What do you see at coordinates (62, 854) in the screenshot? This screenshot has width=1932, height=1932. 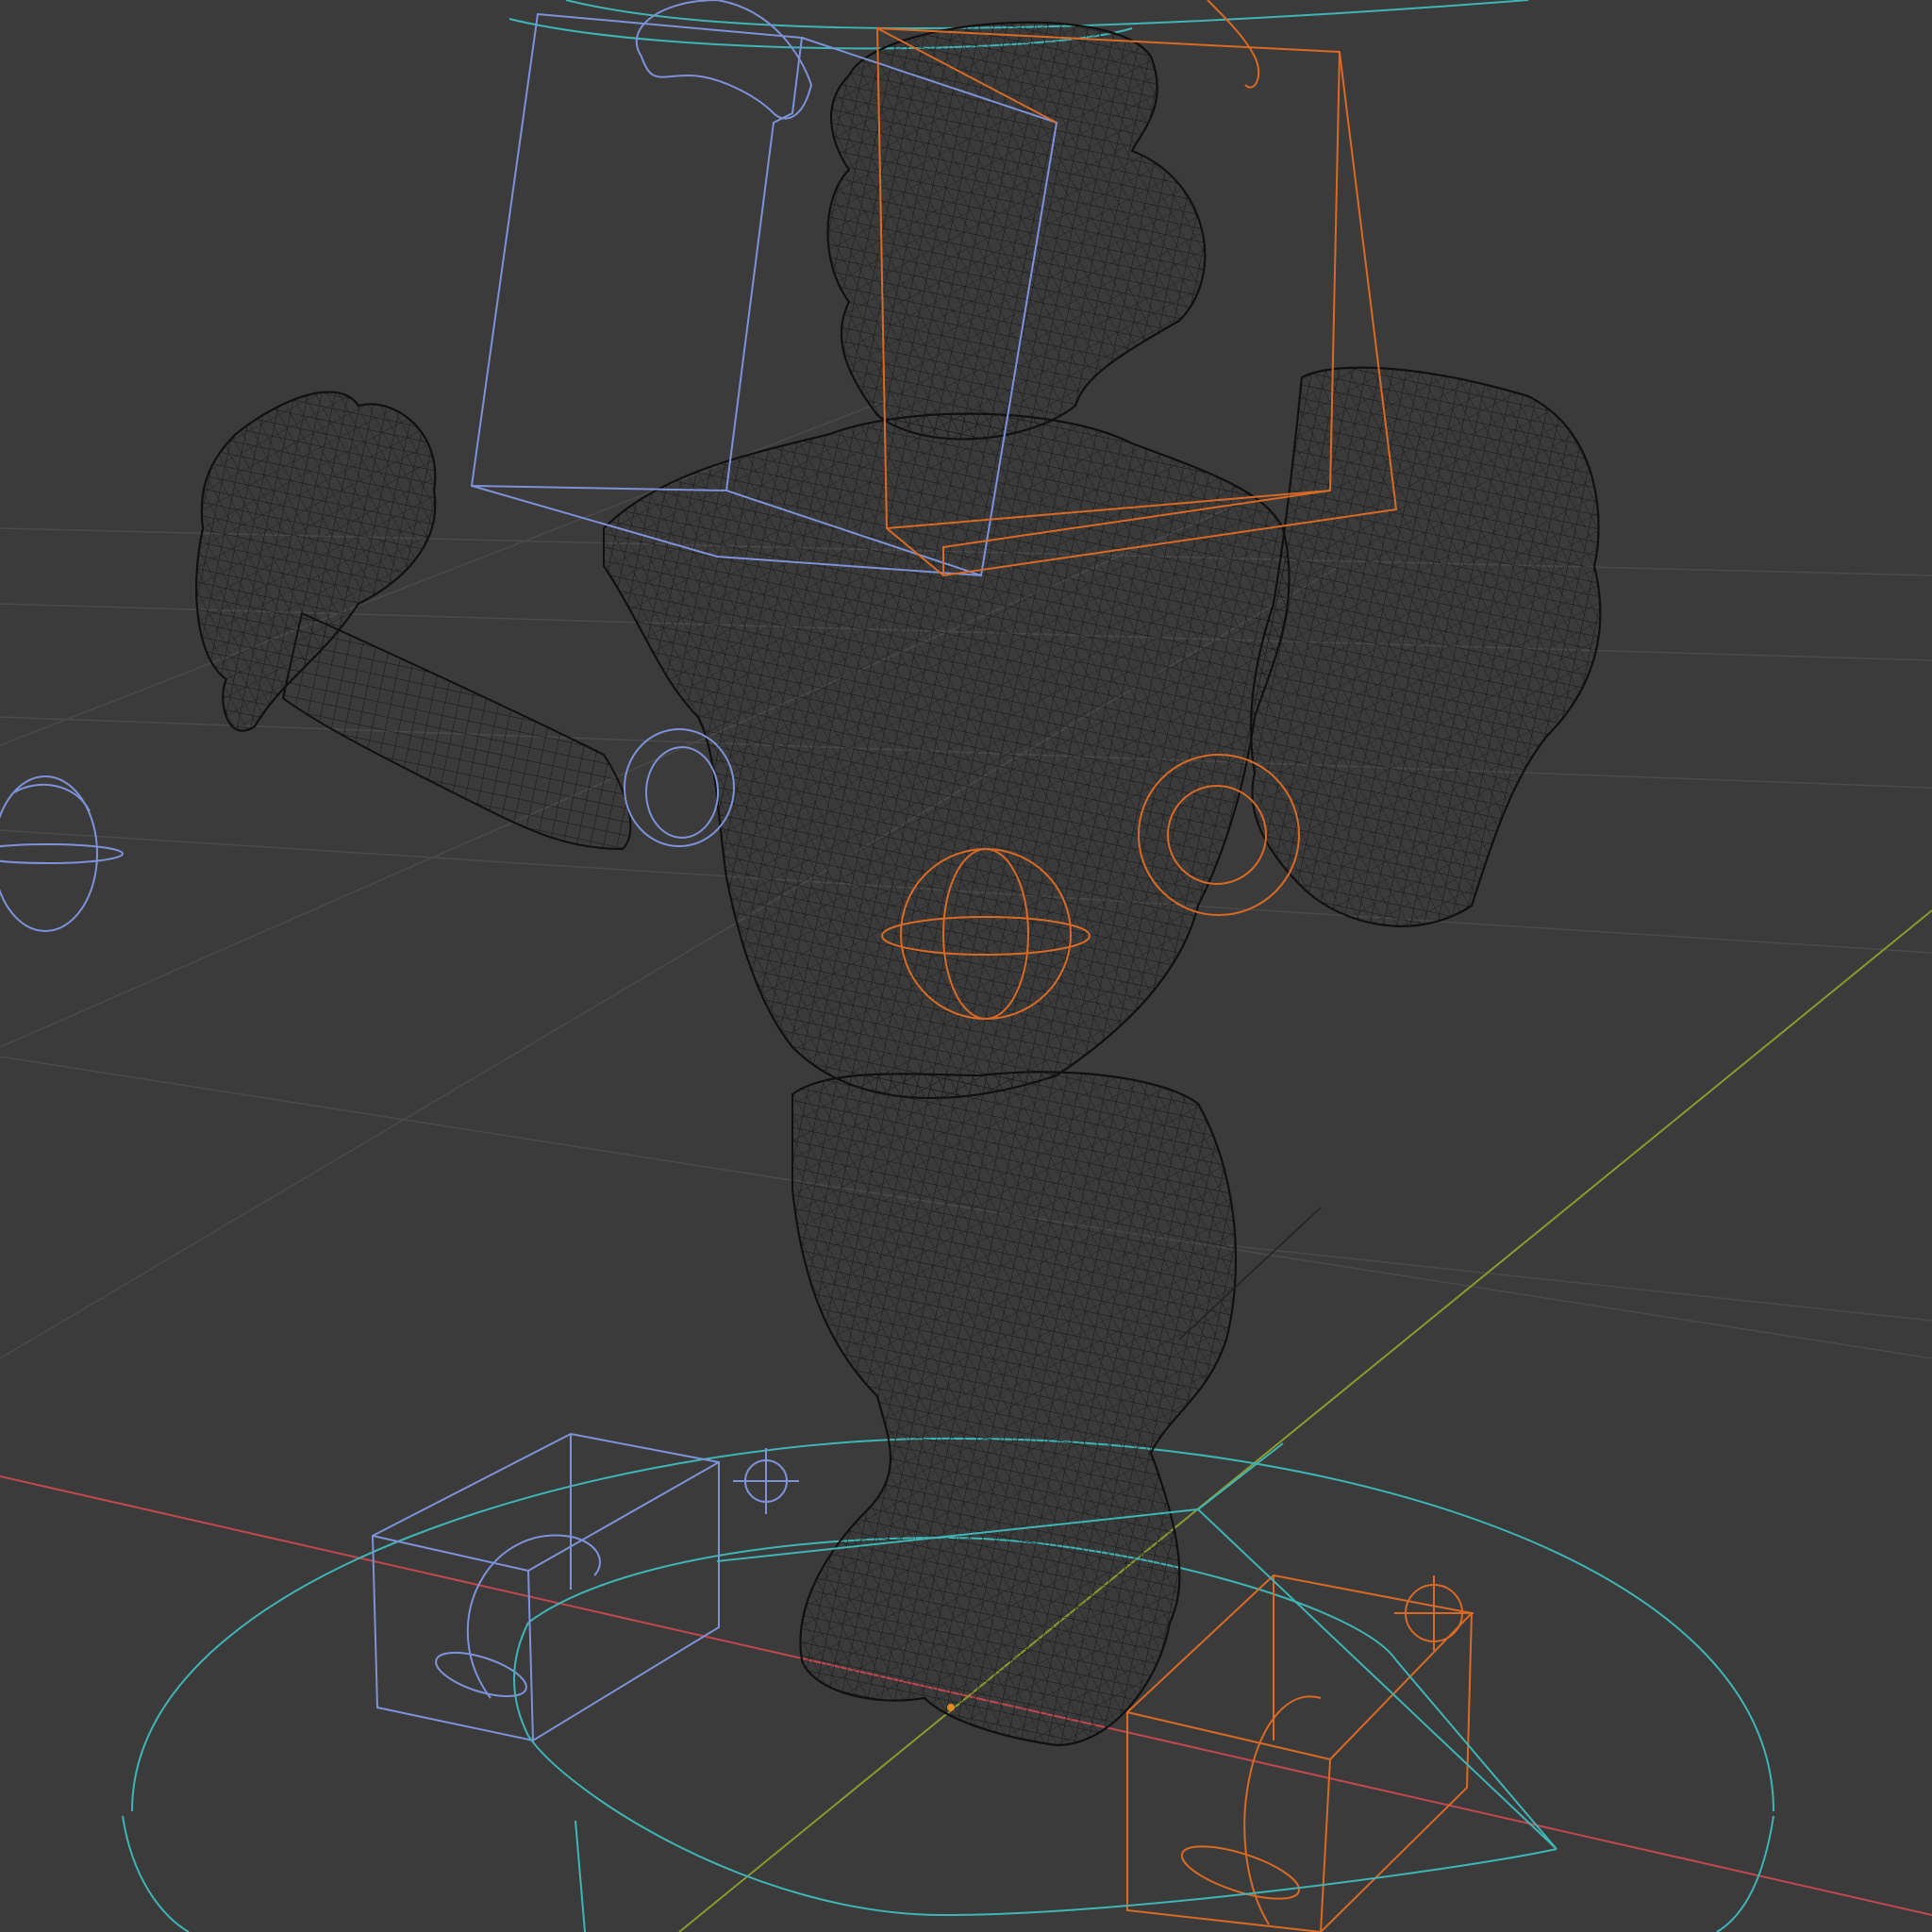 I see `hand-left-control` at bounding box center [62, 854].